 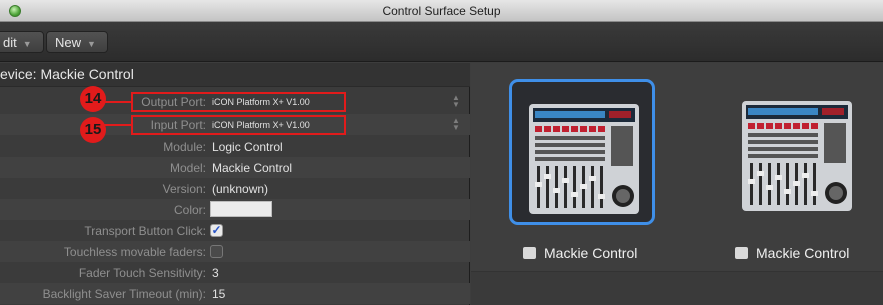 I want to click on toolbar: dit ▼ New ▼, so click(x=441, y=42).